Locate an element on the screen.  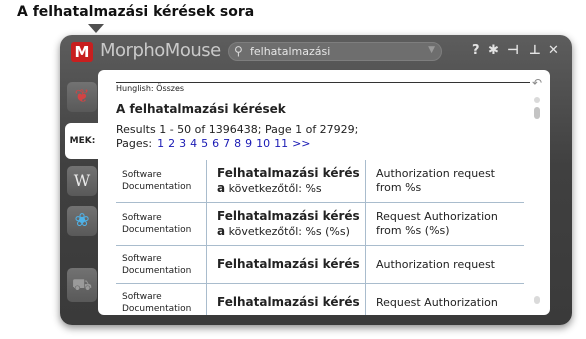
page-title: A felhatalmazási kérések is located at coordinates (201, 109).